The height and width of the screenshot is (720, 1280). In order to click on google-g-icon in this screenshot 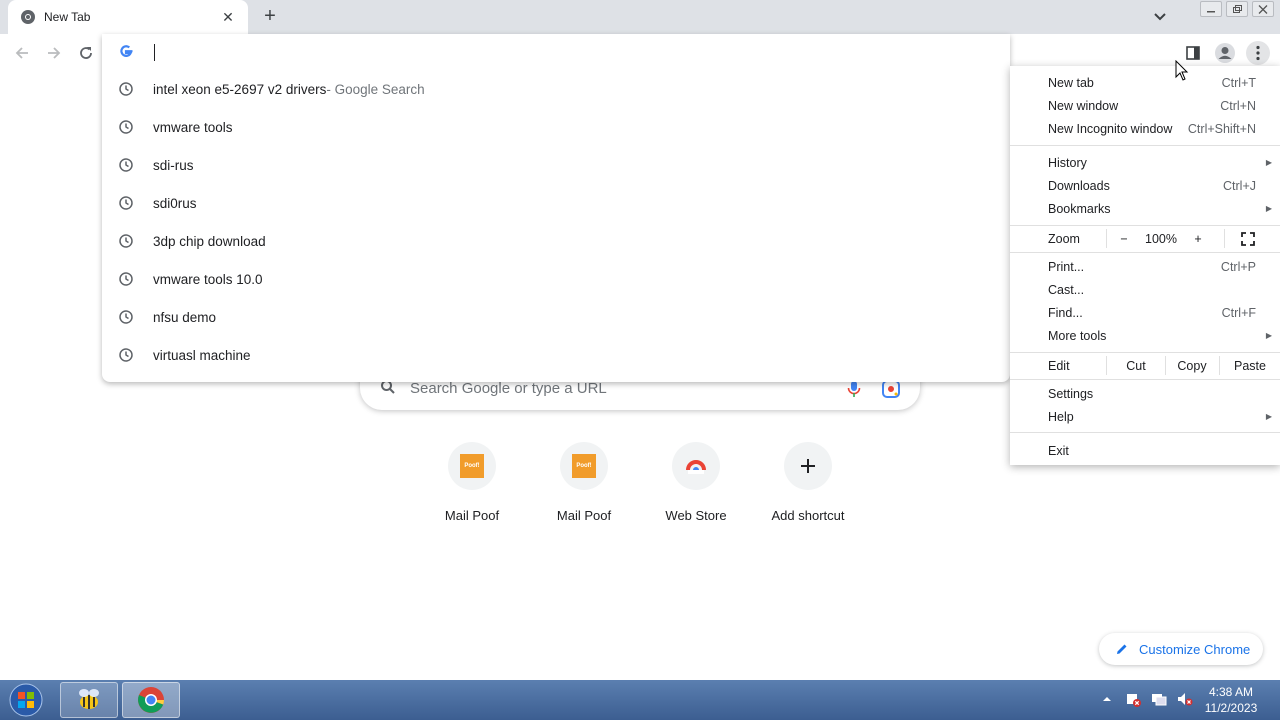, I will do `click(126, 52)`.